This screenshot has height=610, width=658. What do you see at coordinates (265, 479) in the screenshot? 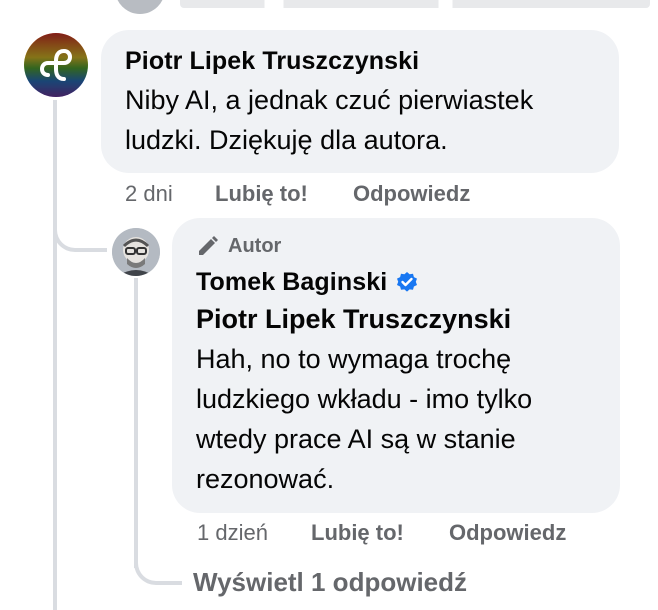
I see `reply-text-line-4: rezonować.` at bounding box center [265, 479].